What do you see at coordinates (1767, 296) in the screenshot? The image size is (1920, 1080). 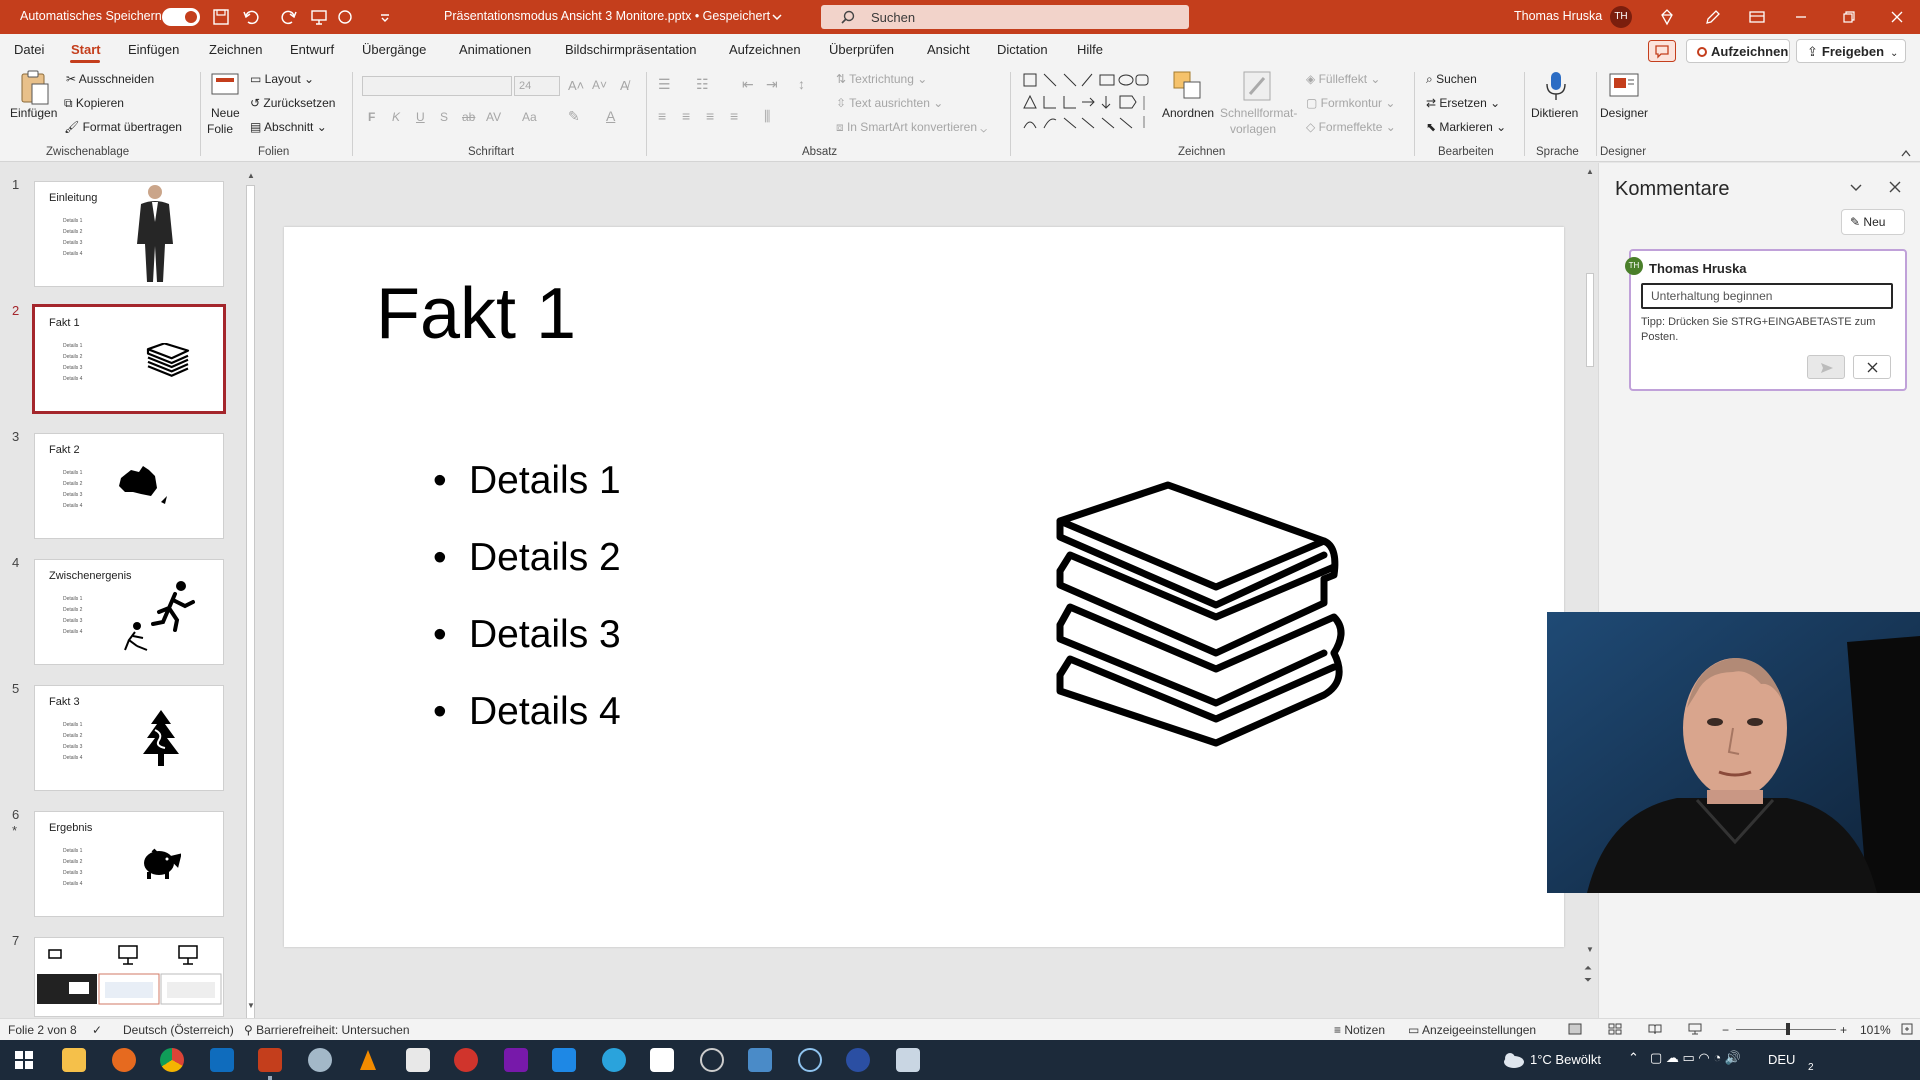 I see `comment-input: Unterhaltung beginnen` at bounding box center [1767, 296].